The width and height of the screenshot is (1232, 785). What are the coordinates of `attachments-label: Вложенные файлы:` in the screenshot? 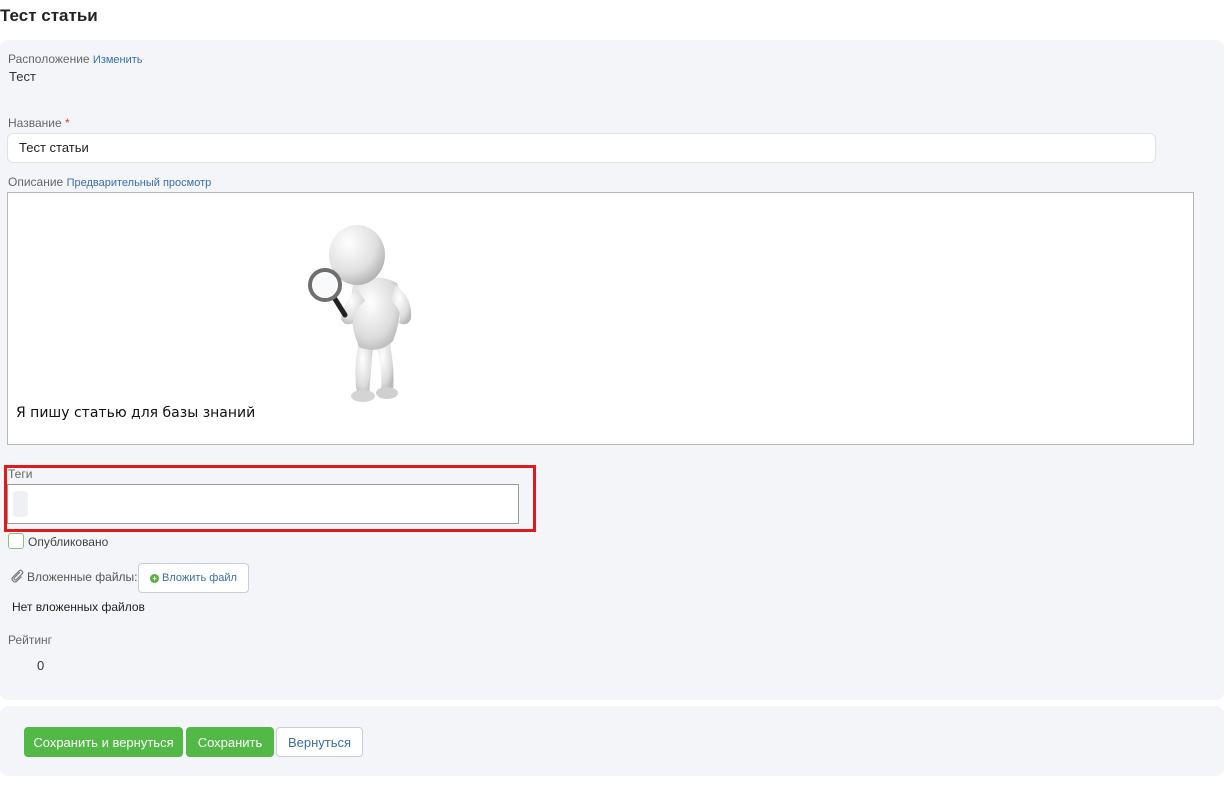 It's located at (82, 577).